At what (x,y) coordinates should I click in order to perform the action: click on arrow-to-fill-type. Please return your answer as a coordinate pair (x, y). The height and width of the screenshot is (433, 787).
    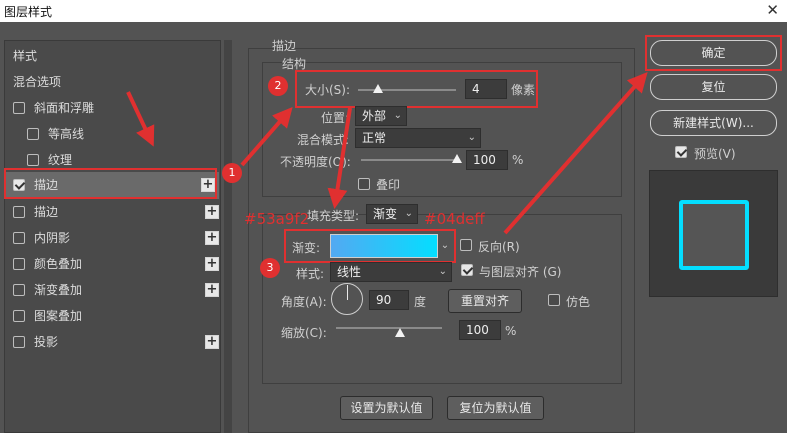
    Looking at the image, I should click on (339, 158).